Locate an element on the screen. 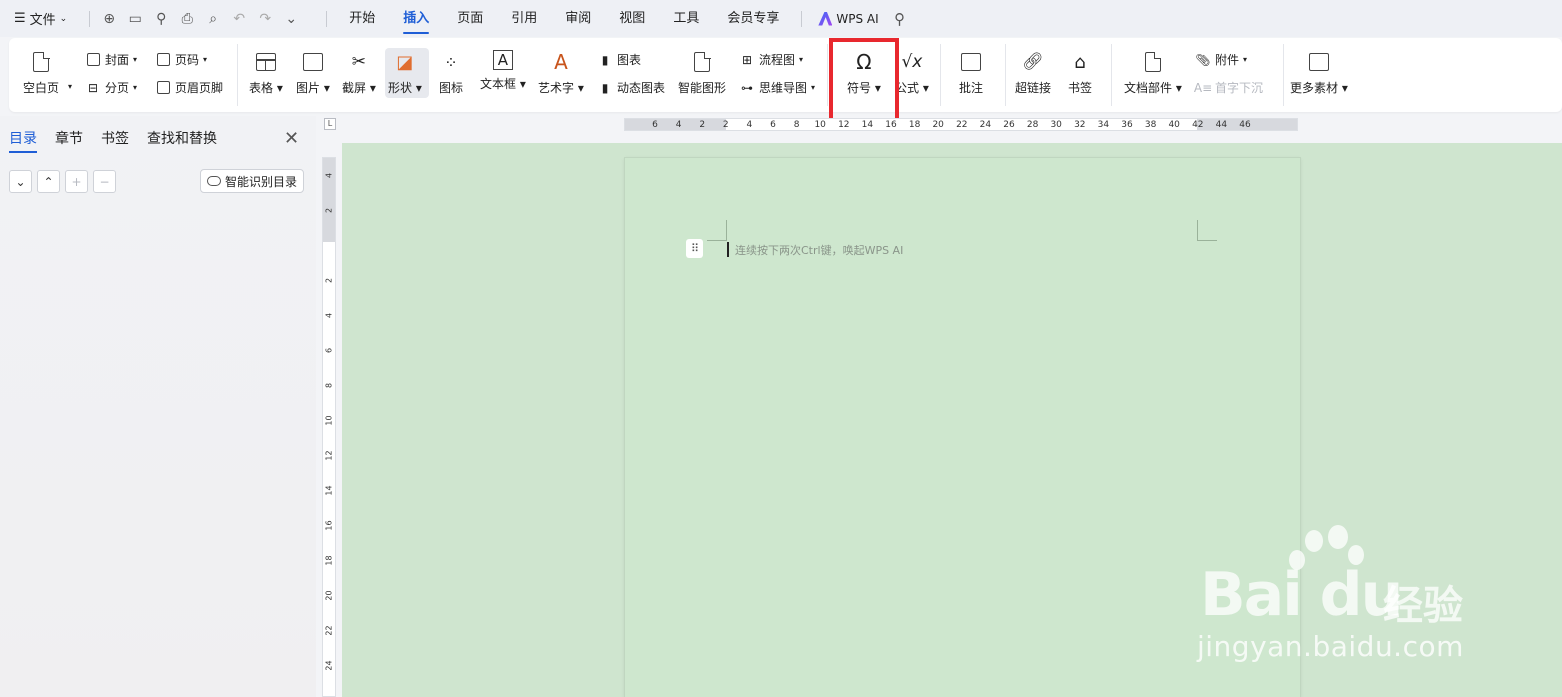  more-assets-button: 更多素材 ▾ is located at coordinates (1319, 73).